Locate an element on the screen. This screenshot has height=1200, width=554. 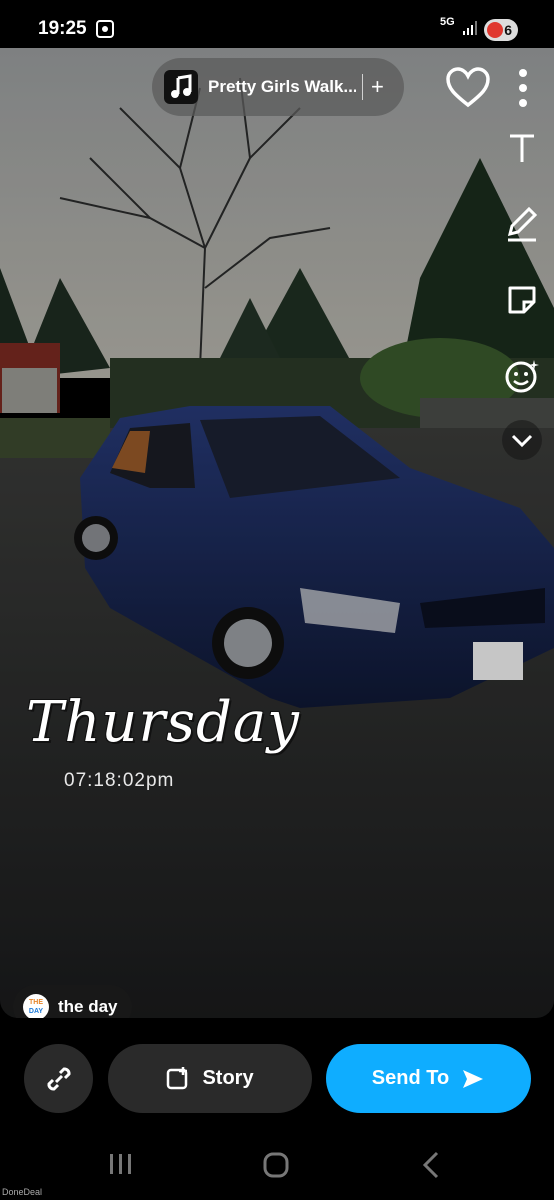
sticker-icon is located at coordinates (522, 300).